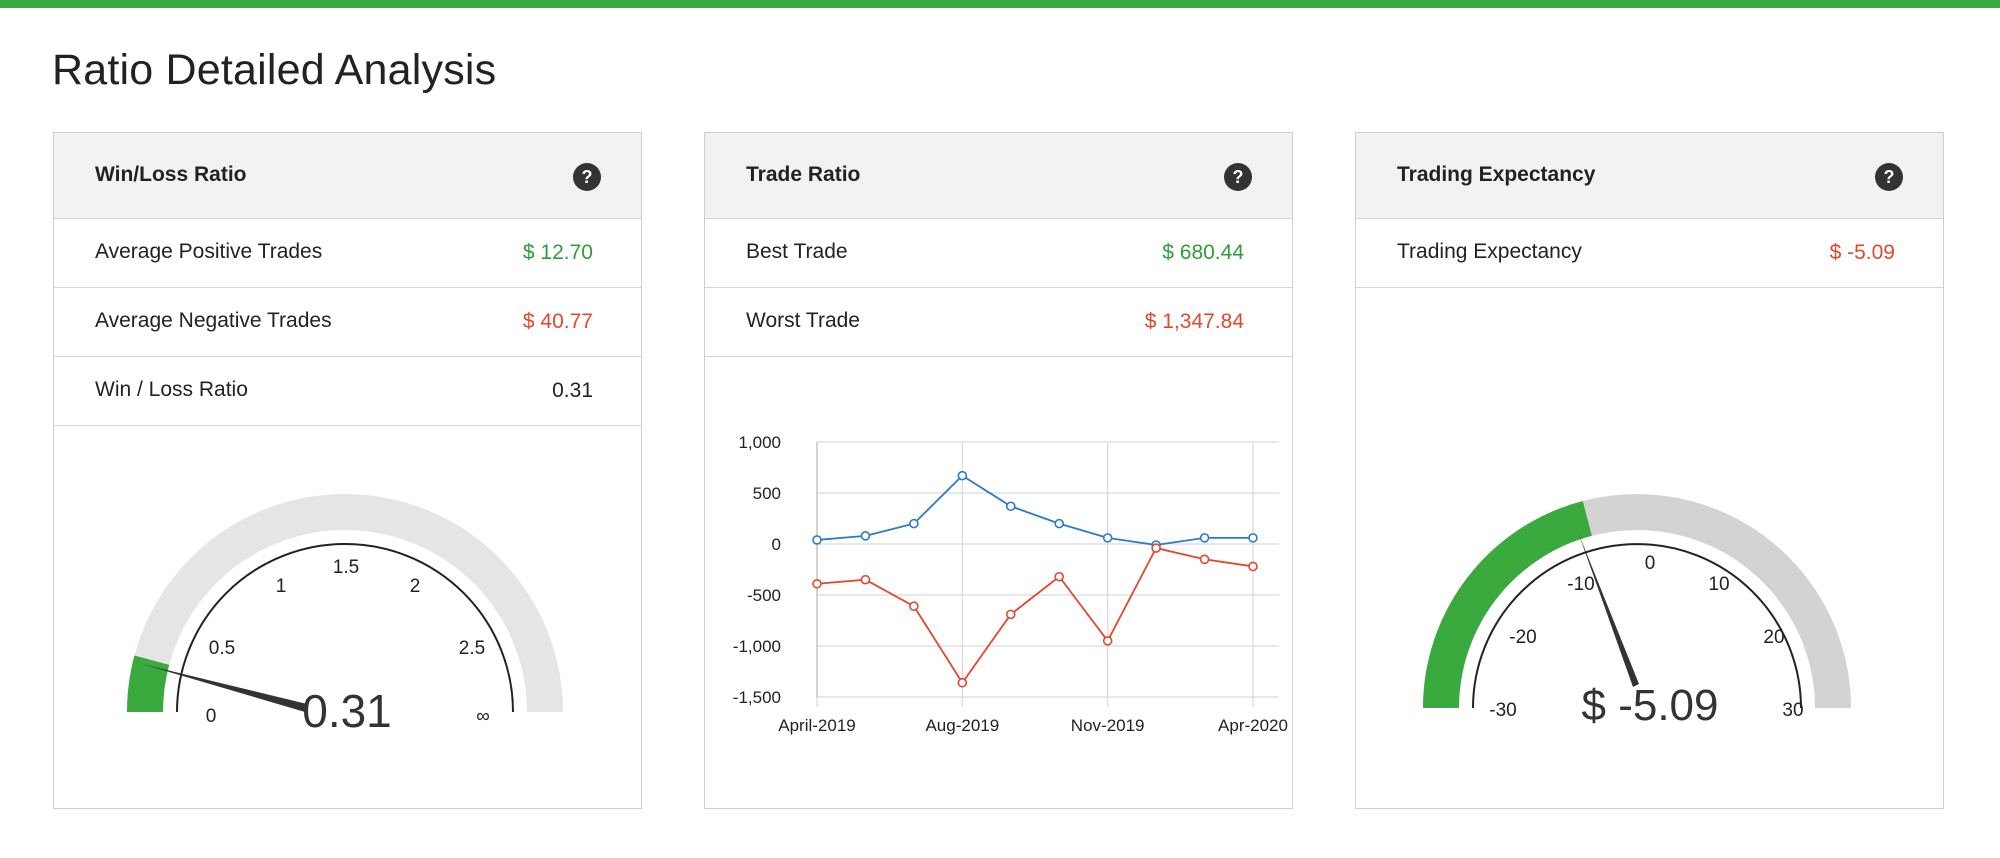 The height and width of the screenshot is (858, 2000). What do you see at coordinates (171, 174) in the screenshot?
I see `card-title: Win/Loss Ratio` at bounding box center [171, 174].